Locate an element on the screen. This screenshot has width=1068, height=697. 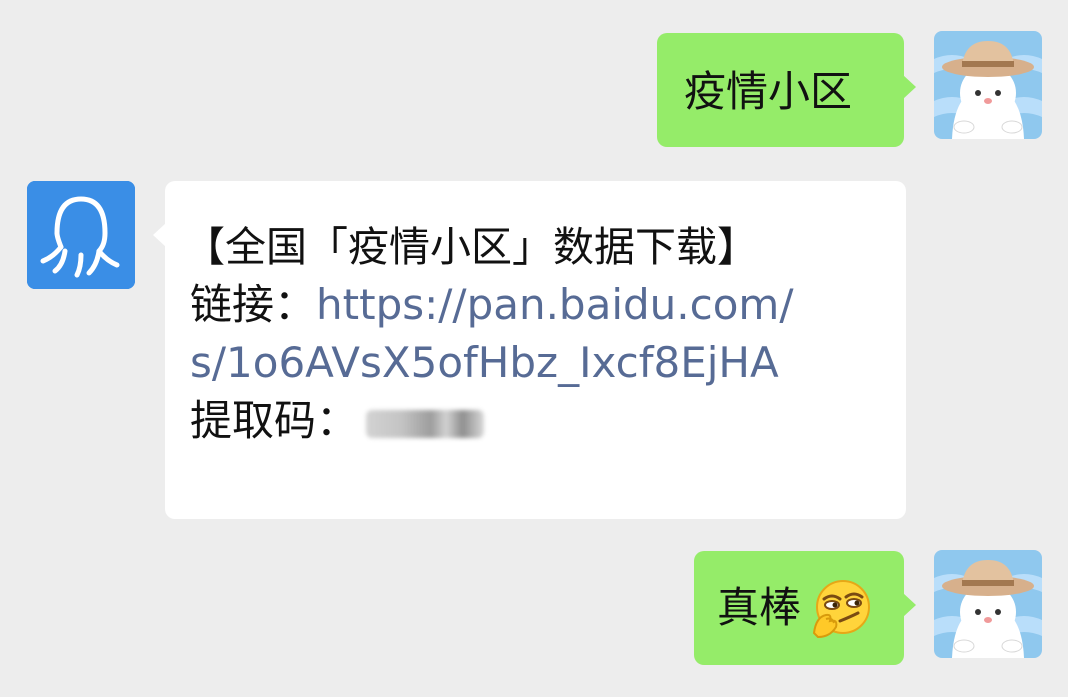
sent-message-bubble: 疫情小区 is located at coordinates (786, 90).